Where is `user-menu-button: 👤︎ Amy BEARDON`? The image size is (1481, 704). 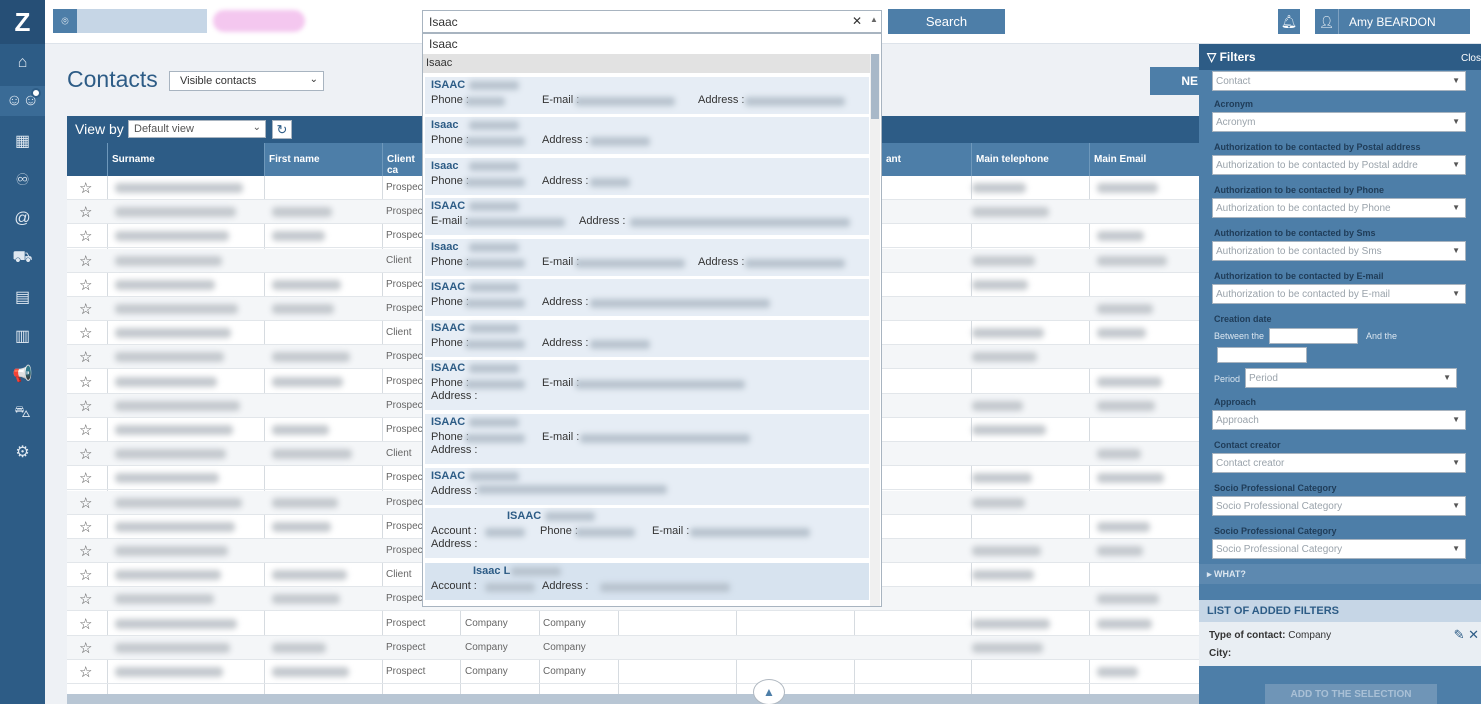
user-menu-button: 👤︎ Amy BEARDON is located at coordinates (1392, 21).